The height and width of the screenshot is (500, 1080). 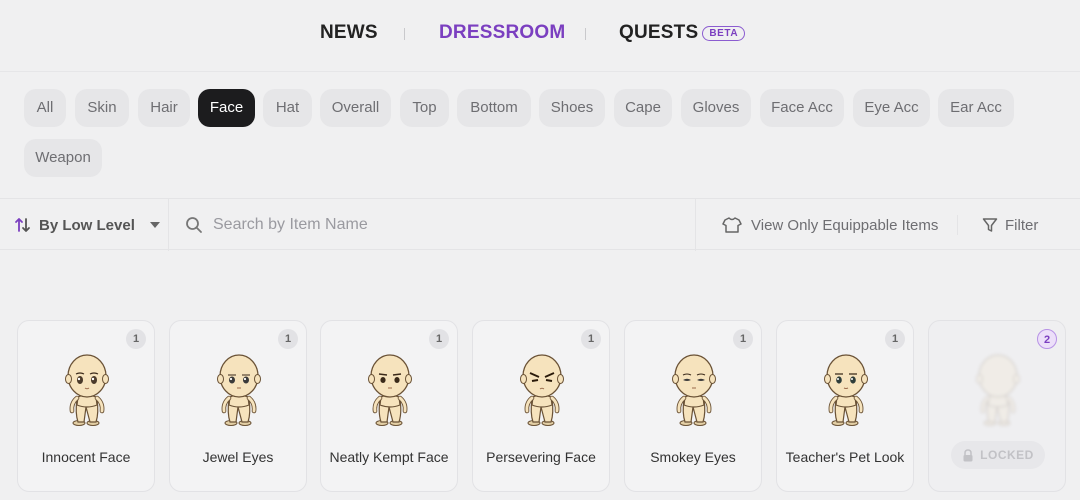 What do you see at coordinates (355, 108) in the screenshot?
I see `category-chip-overall: Overall` at bounding box center [355, 108].